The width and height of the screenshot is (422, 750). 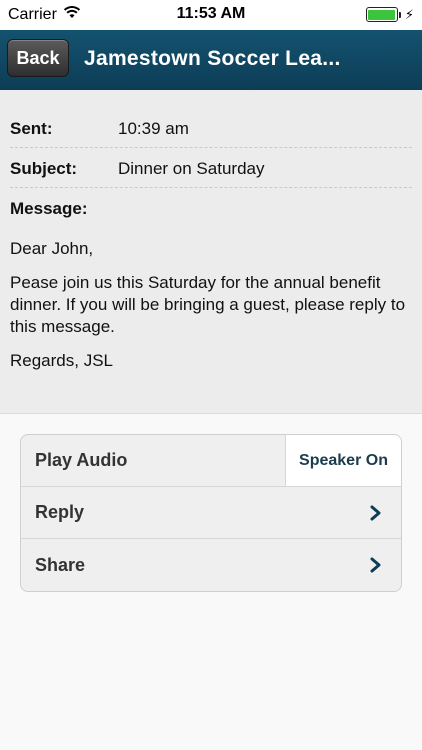 I want to click on sent-label: Sent:, so click(x=31, y=128).